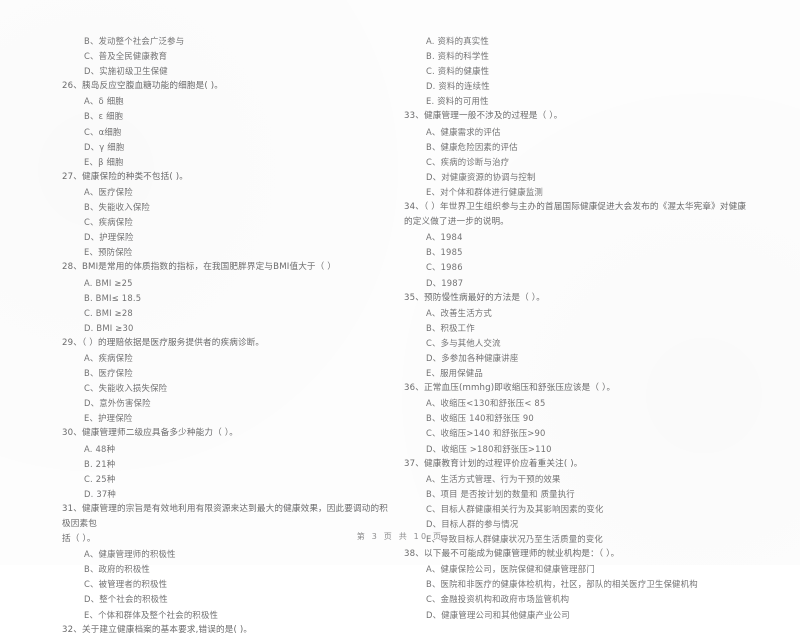 Image resolution: width=800 pixels, height=638 pixels. What do you see at coordinates (444, 237) in the screenshot?
I see `answer-option: A、1984` at bounding box center [444, 237].